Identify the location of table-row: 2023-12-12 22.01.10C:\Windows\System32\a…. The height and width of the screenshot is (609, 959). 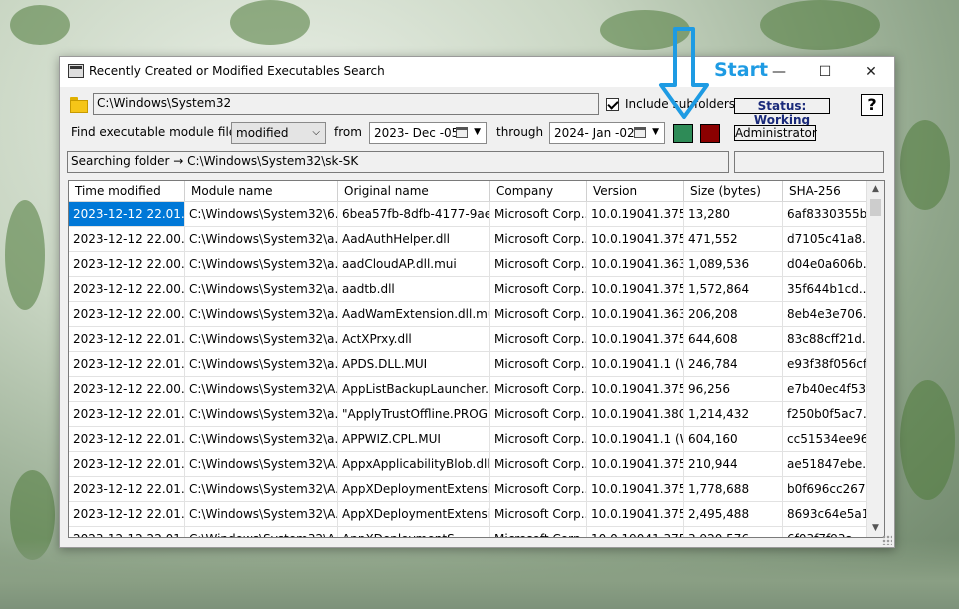
(468, 414).